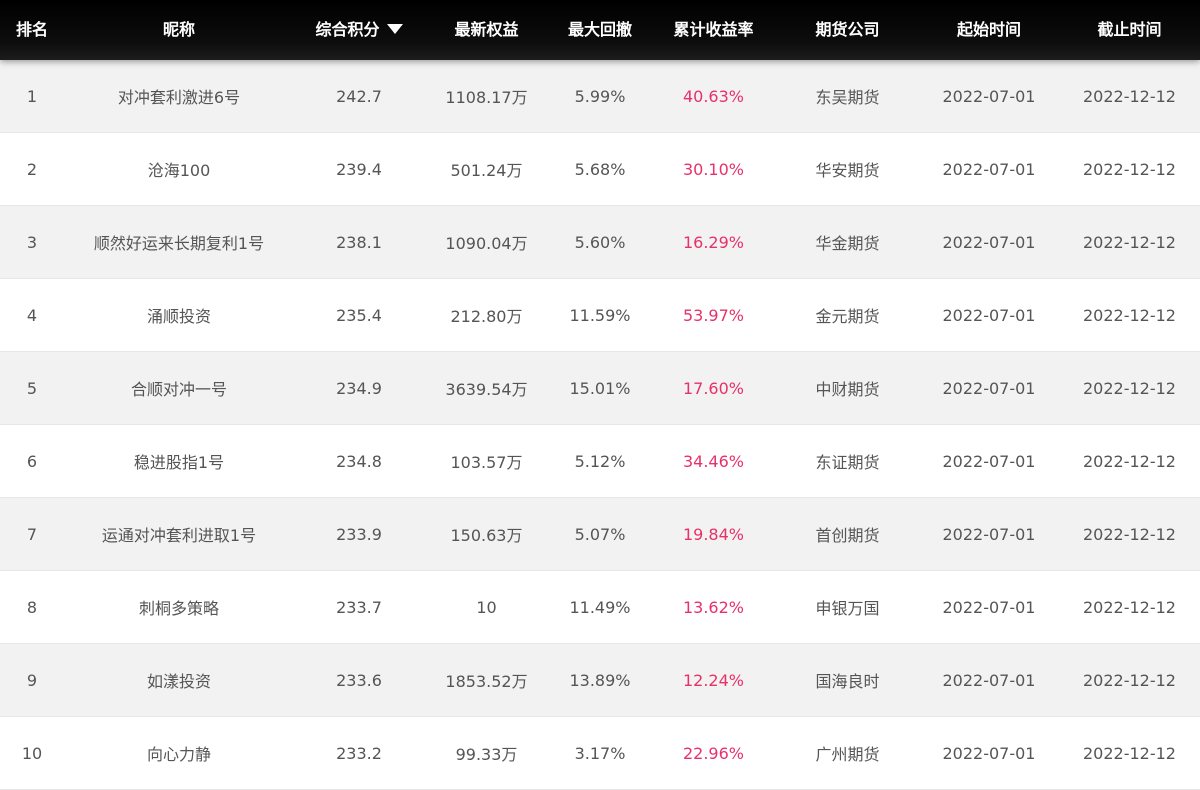 This screenshot has height=790, width=1200. What do you see at coordinates (486, 243) in the screenshot?
I see `equity-cell: 1090.04万` at bounding box center [486, 243].